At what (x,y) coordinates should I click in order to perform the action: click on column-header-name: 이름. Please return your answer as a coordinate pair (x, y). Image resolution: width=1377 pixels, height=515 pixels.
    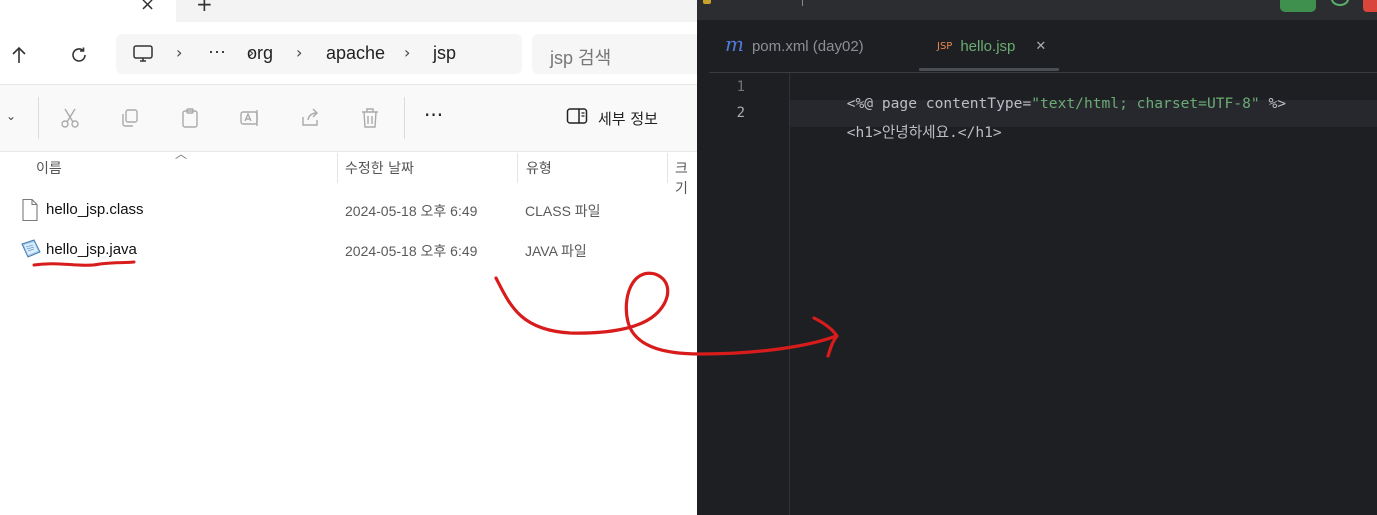
    Looking at the image, I should click on (49, 168).